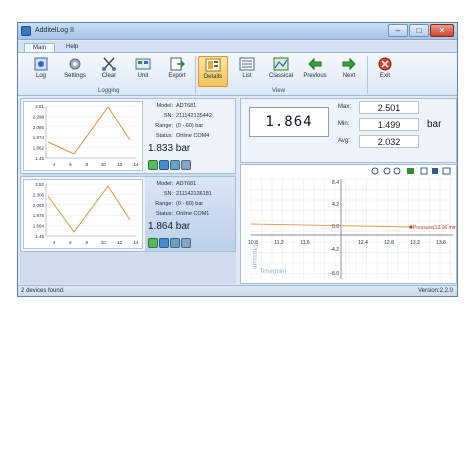 This screenshot has width=474, height=474. Describe the element at coordinates (315, 76) in the screenshot. I see `previous-label: Previous` at that location.